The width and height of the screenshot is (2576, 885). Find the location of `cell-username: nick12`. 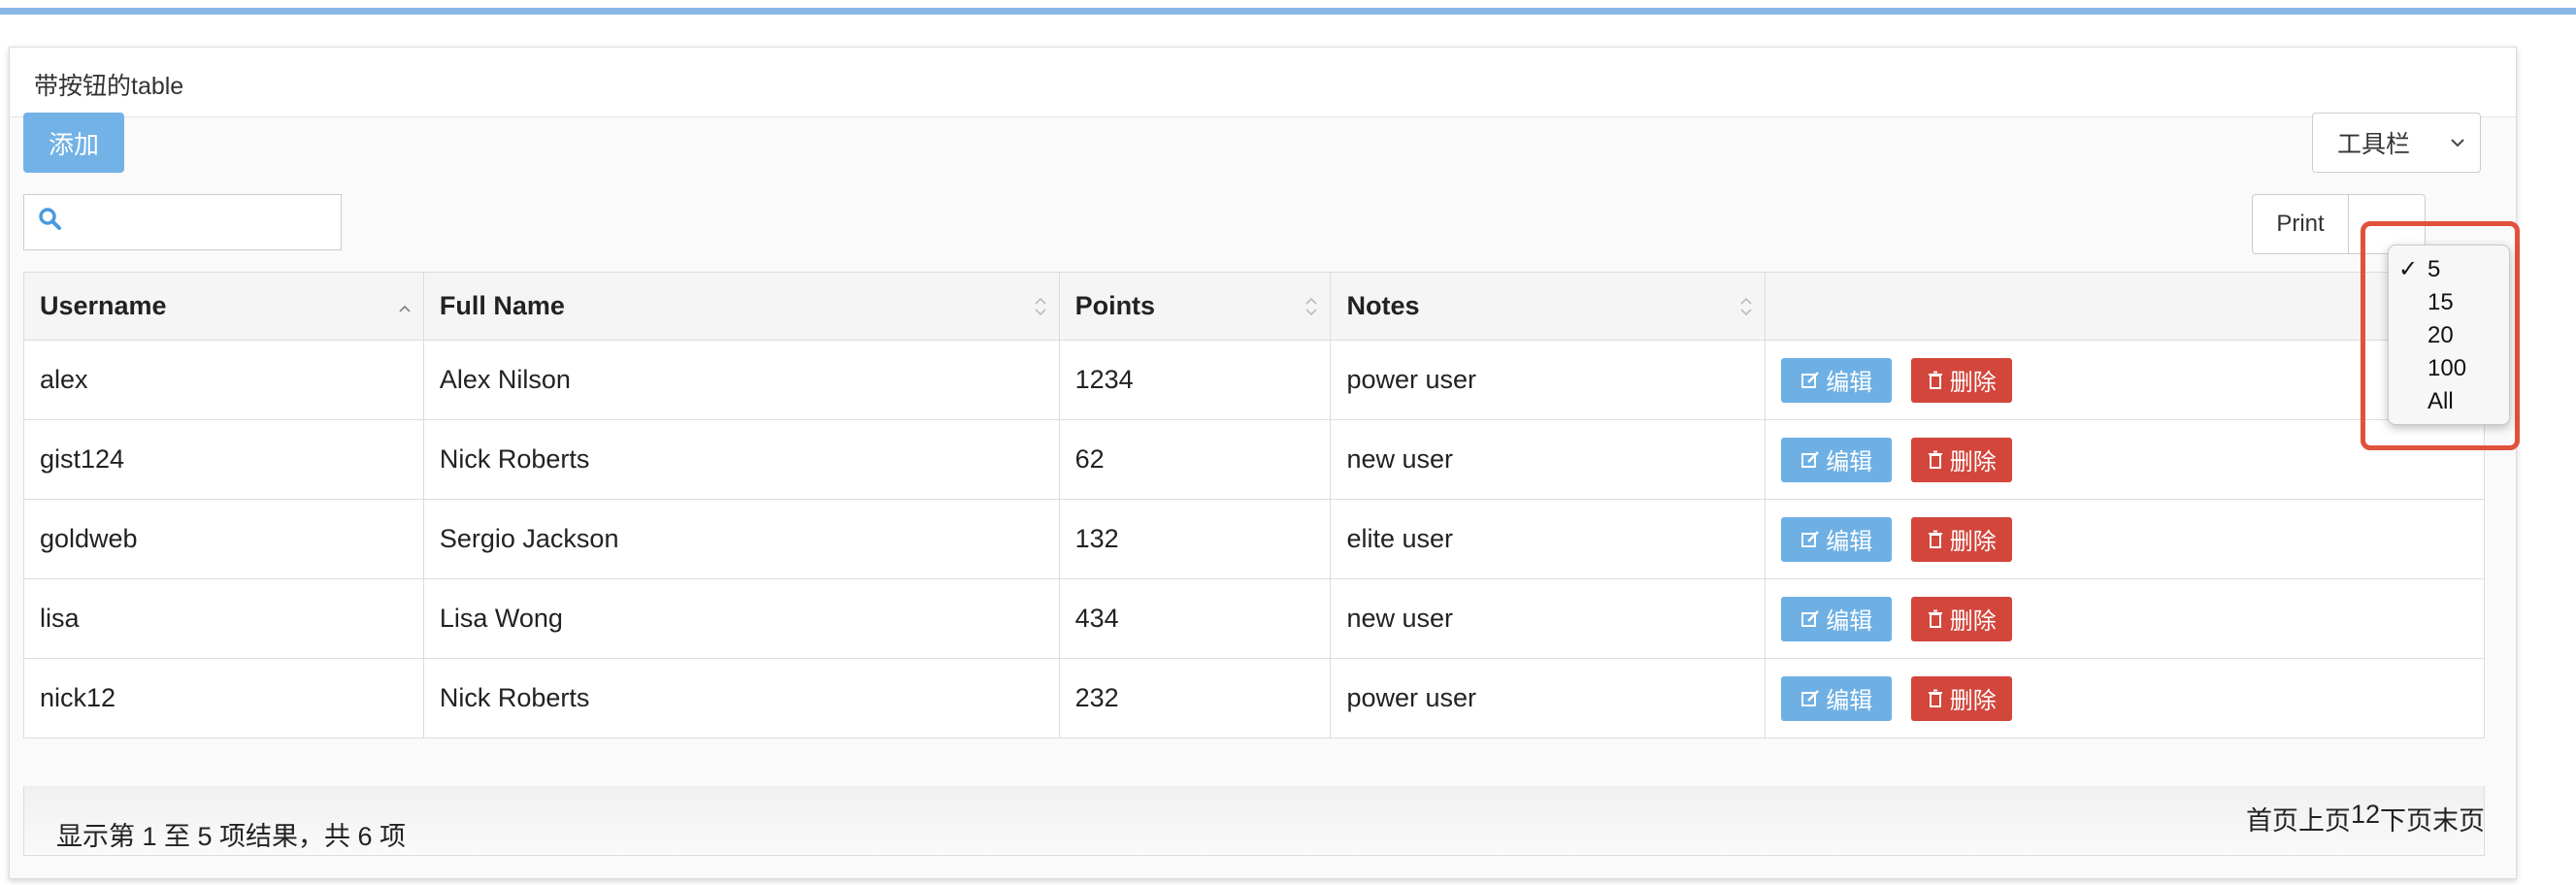

cell-username: nick12 is located at coordinates (223, 698).